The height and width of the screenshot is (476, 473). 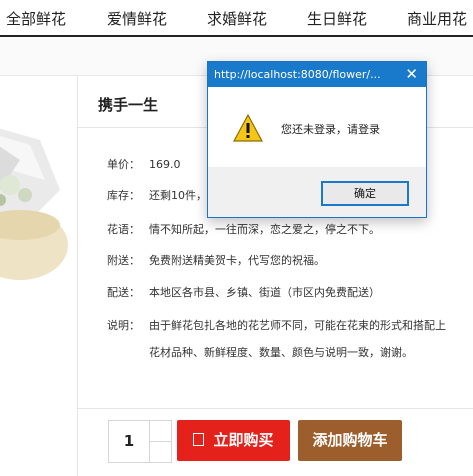 What do you see at coordinates (165, 164) in the screenshot?
I see `price-value: 169.0` at bounding box center [165, 164].